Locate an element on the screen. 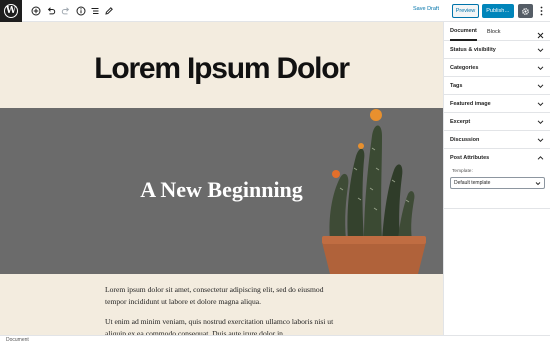 The width and height of the screenshot is (550, 344). tab-document: Document is located at coordinates (463, 31).